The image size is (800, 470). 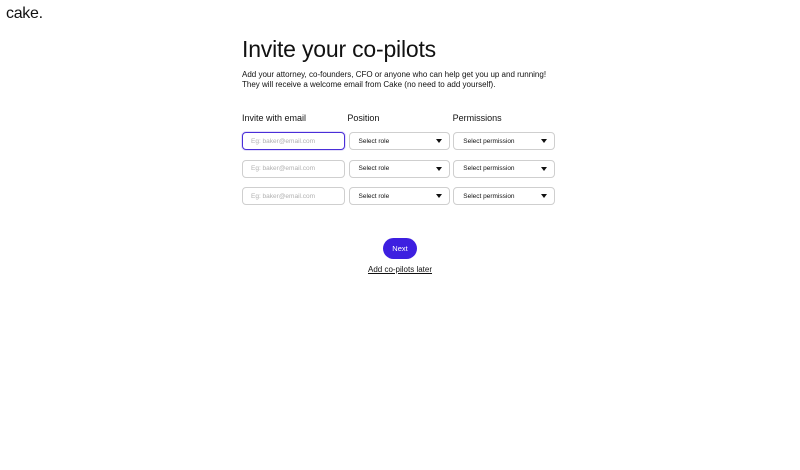 I want to click on permission-select-3: Select permission, so click(x=504, y=196).